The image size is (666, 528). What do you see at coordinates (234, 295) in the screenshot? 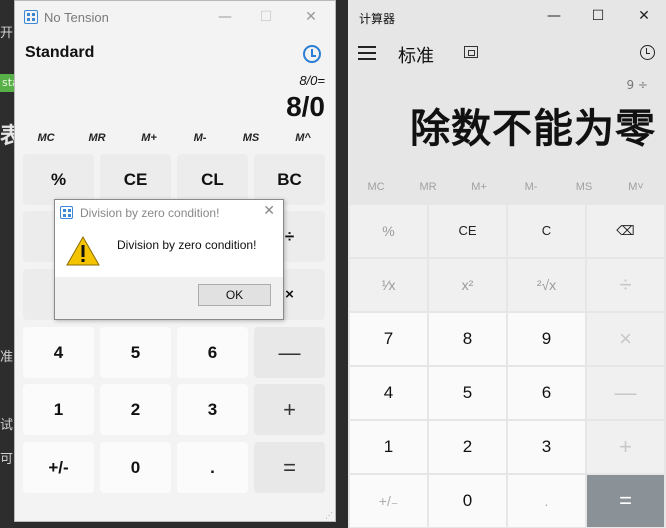
I see `ok-button: OK` at bounding box center [234, 295].